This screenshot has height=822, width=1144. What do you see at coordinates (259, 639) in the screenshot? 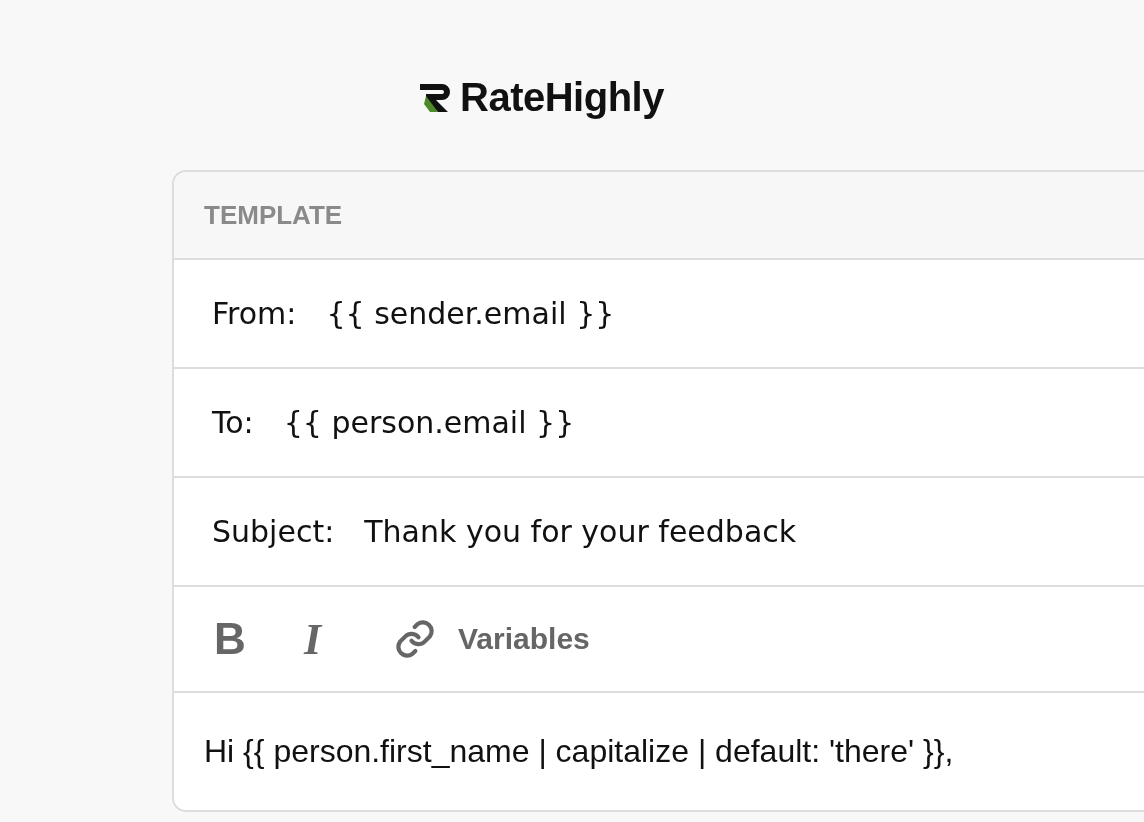
I see `bold-button: B` at bounding box center [259, 639].